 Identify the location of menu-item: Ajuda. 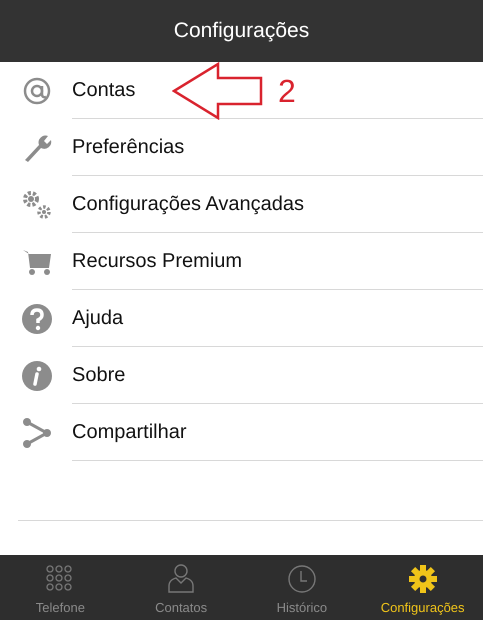
(98, 318).